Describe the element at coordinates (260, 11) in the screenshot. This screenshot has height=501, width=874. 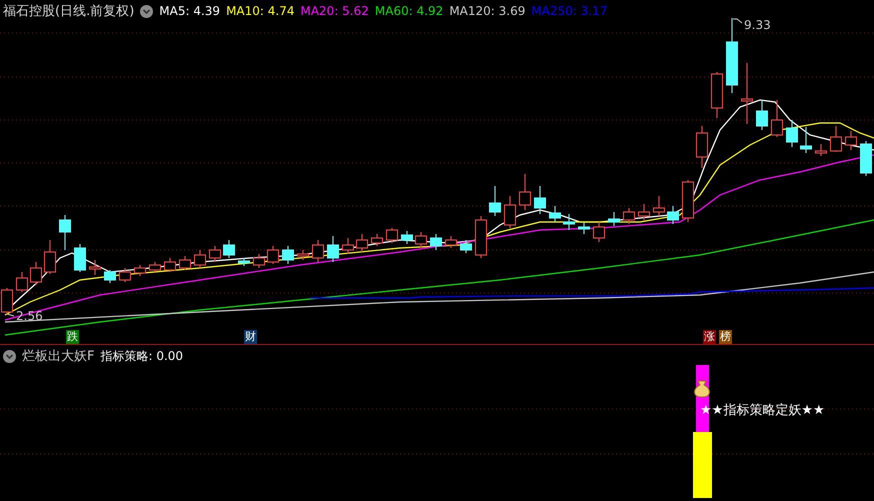
I see `moving-average-value: MA10: 4.74` at that location.